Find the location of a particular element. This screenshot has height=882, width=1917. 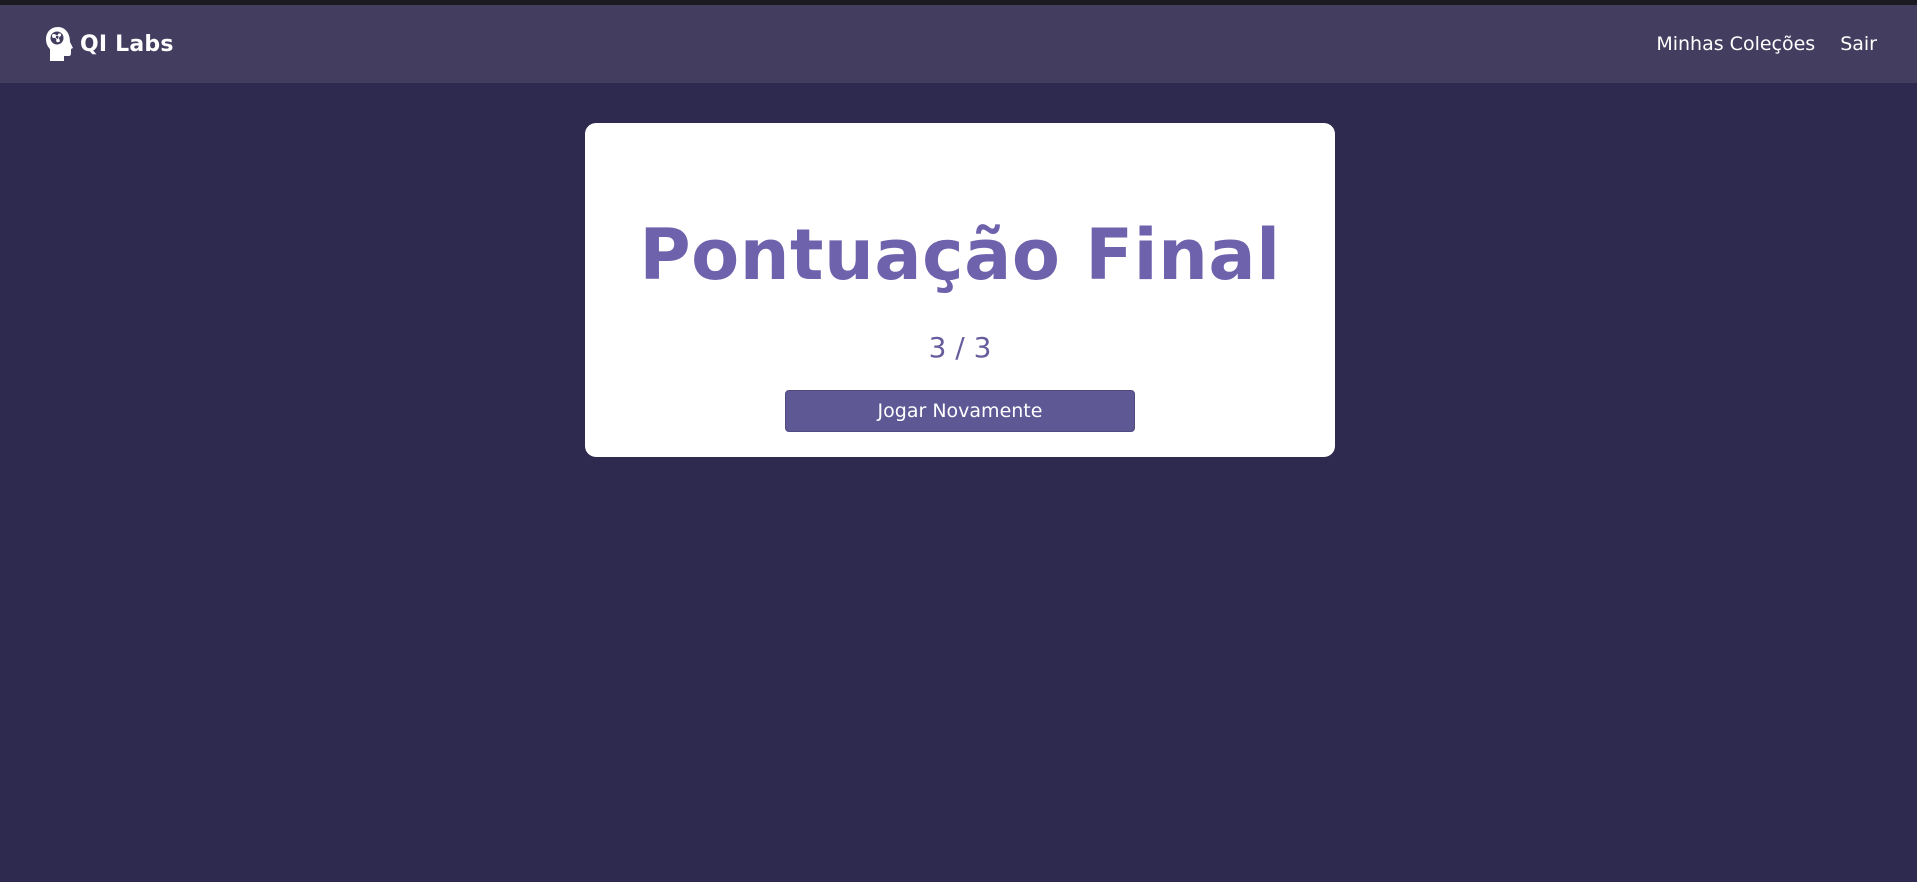

score-value: 3 / 3 is located at coordinates (960, 347).